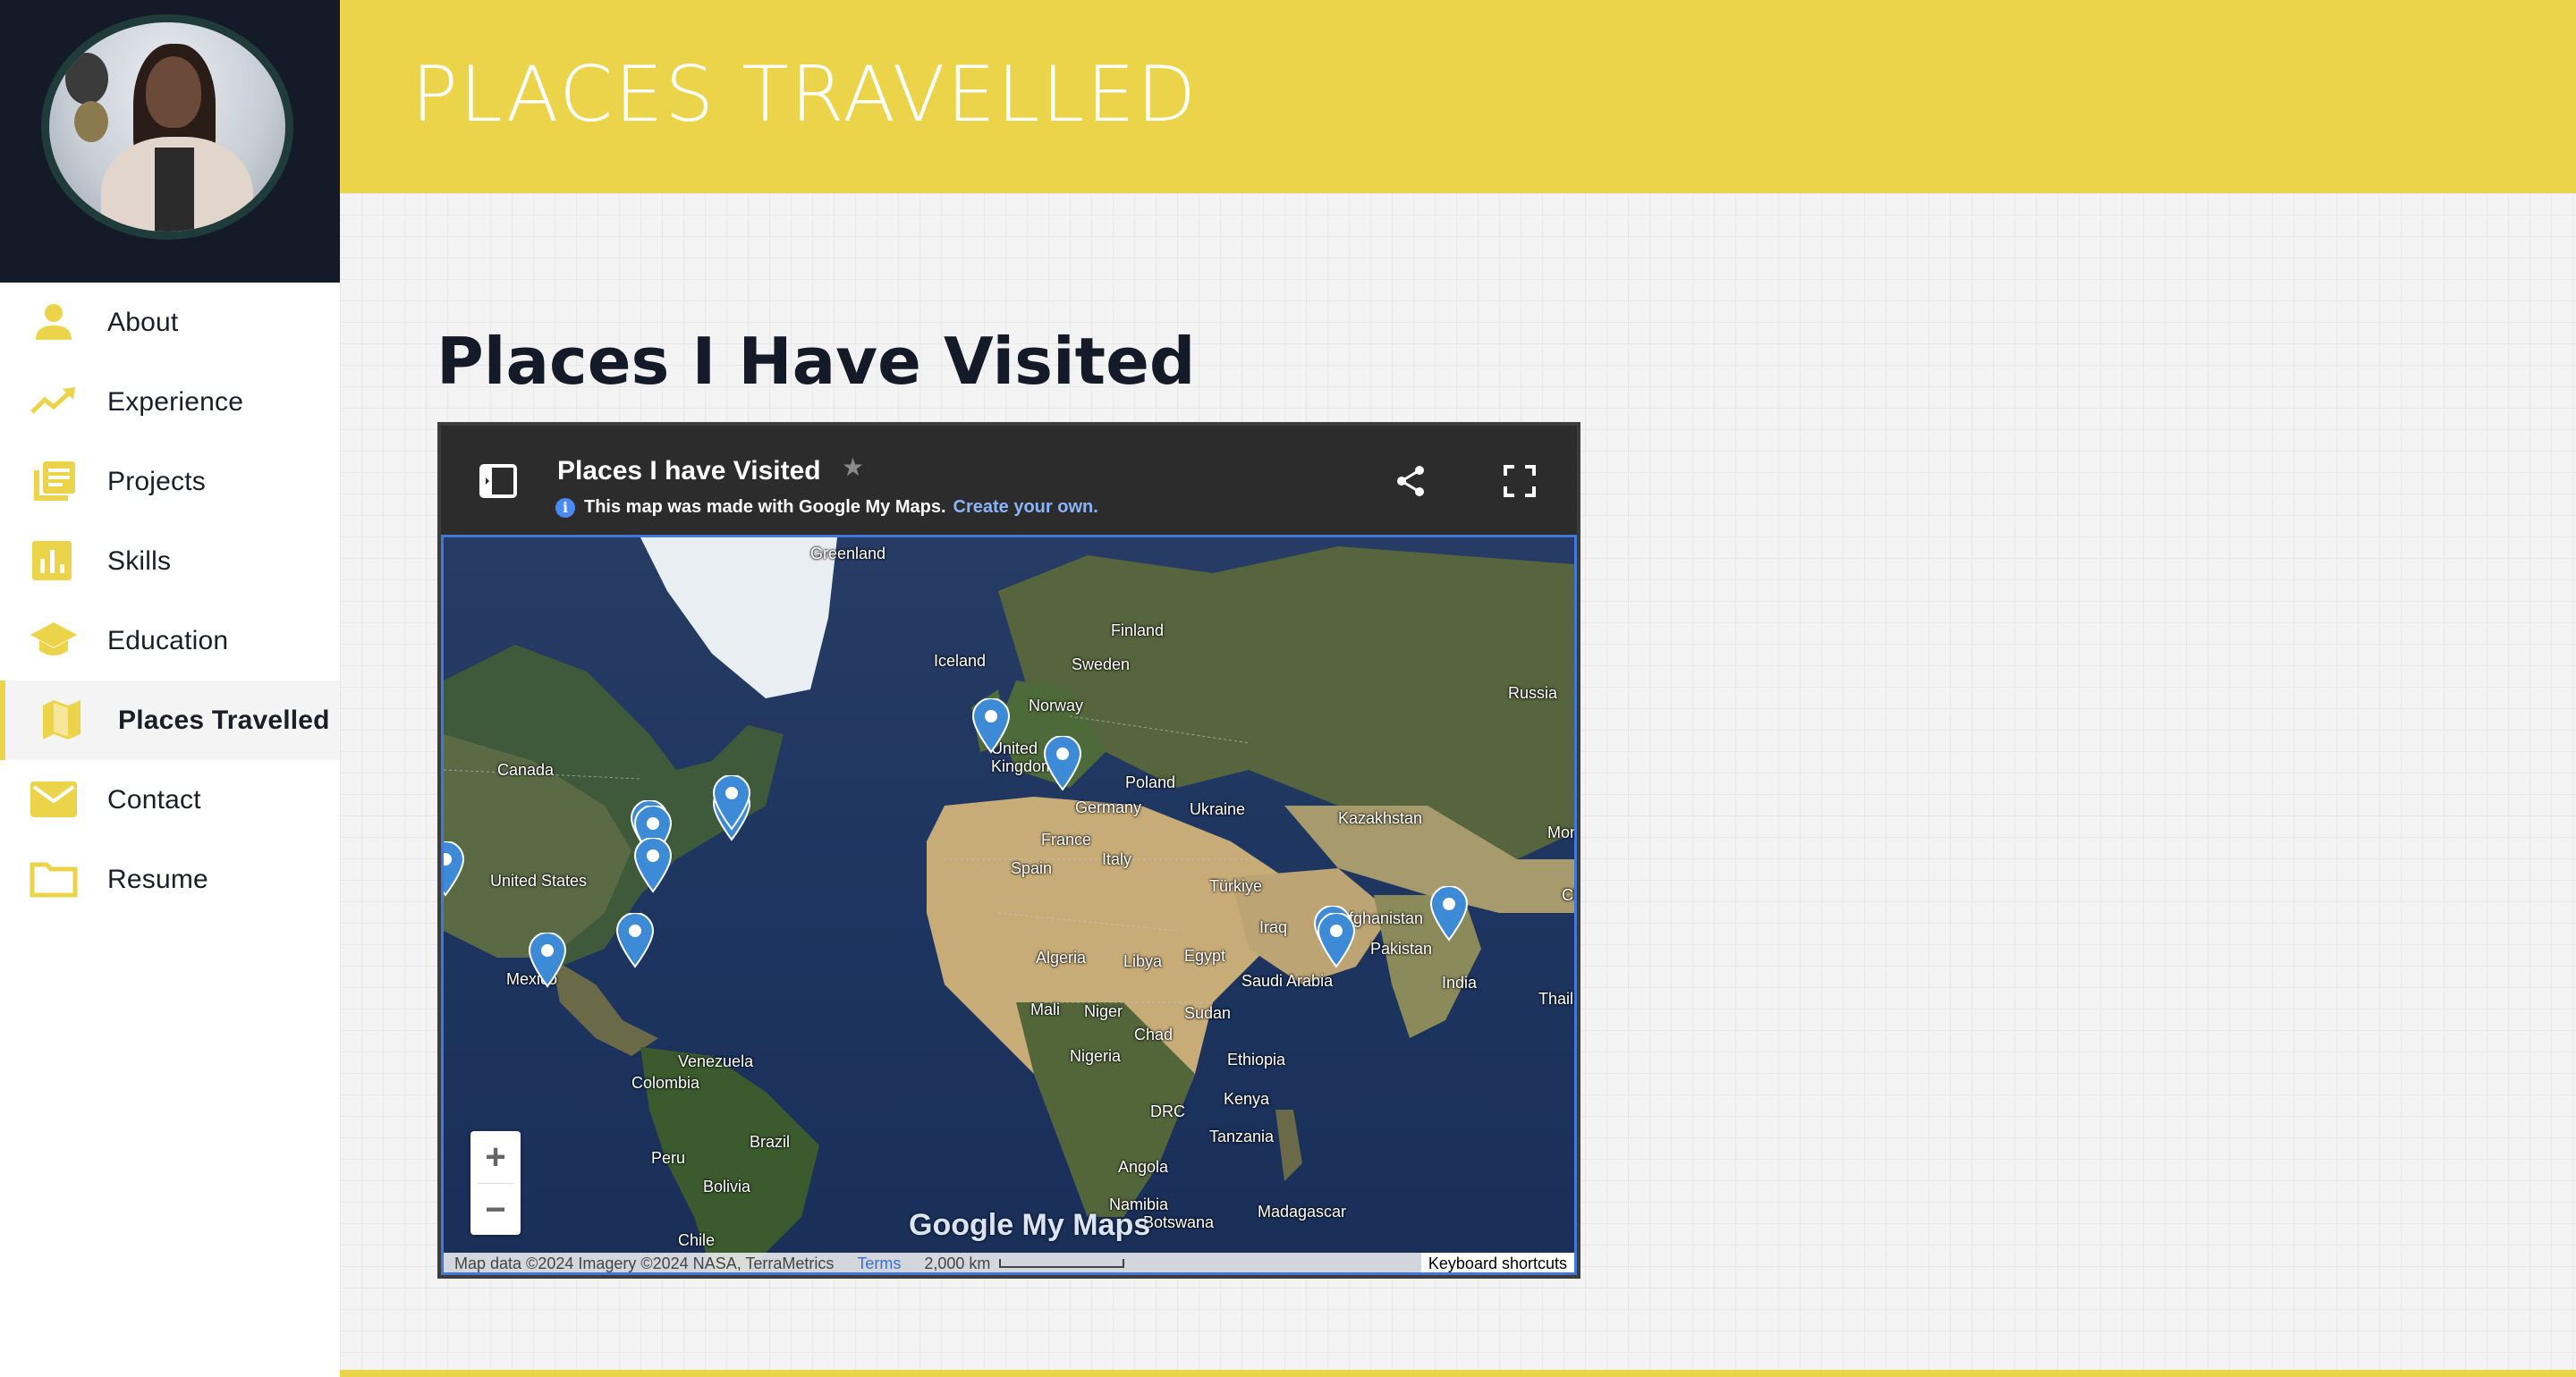  Describe the element at coordinates (1117, 859) in the screenshot. I see `map-label-italy: Italy` at that location.